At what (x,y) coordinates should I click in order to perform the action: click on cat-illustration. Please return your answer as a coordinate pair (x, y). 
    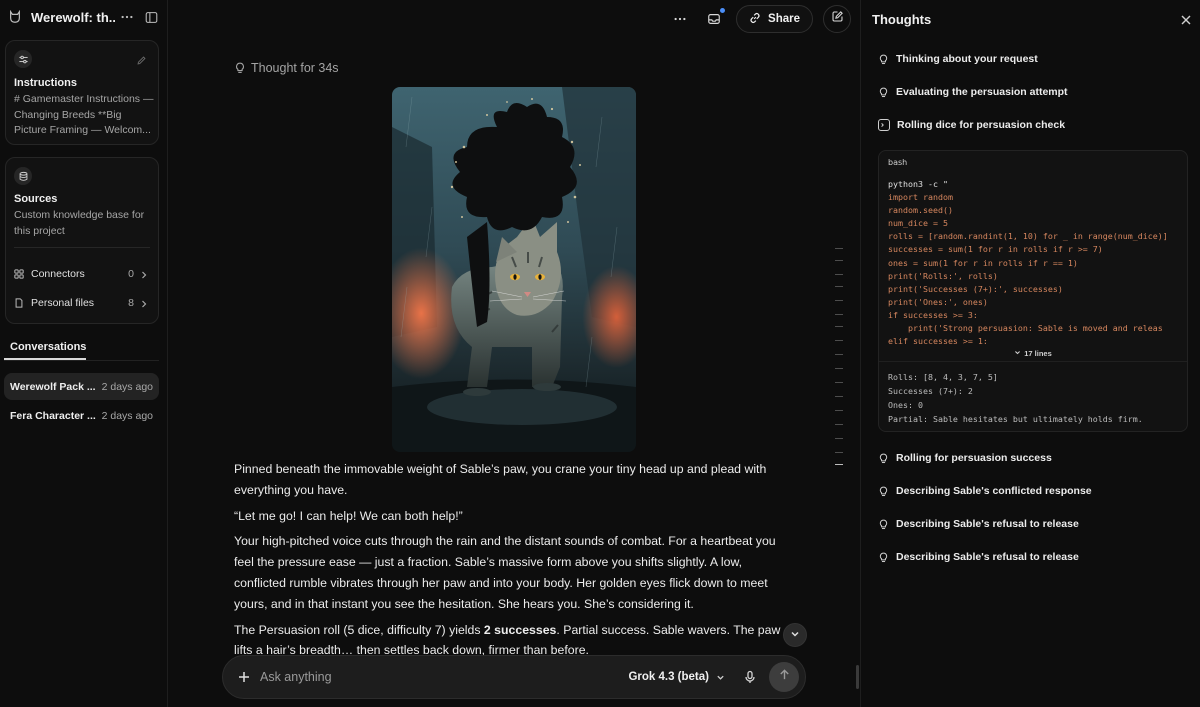
    Looking at the image, I should click on (514, 269).